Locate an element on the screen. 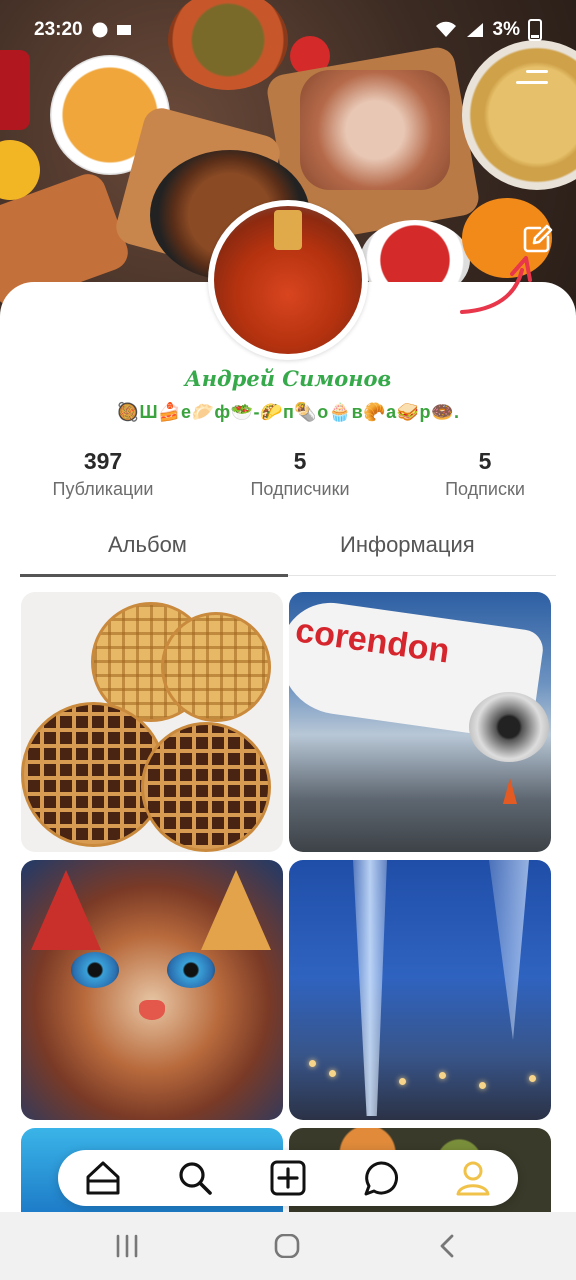 This screenshot has width=576, height=1280. battery-icon is located at coordinates (535, 30).